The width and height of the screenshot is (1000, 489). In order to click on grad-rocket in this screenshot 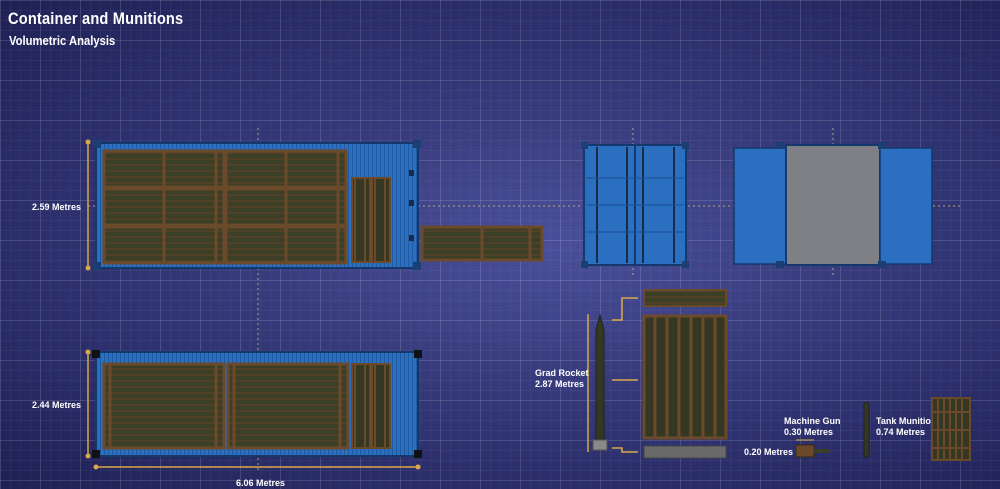, I will do `click(597, 382)`.